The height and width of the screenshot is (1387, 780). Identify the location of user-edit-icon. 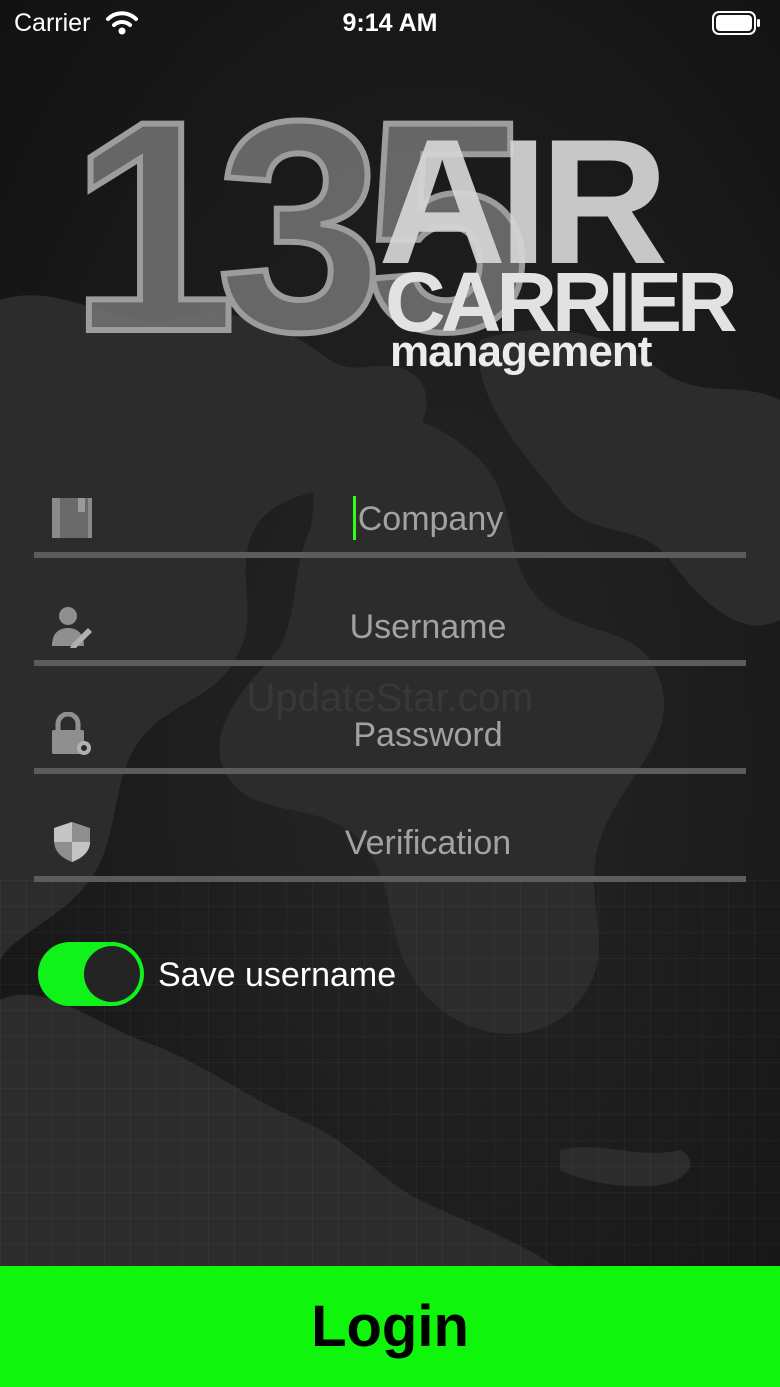
(72, 627).